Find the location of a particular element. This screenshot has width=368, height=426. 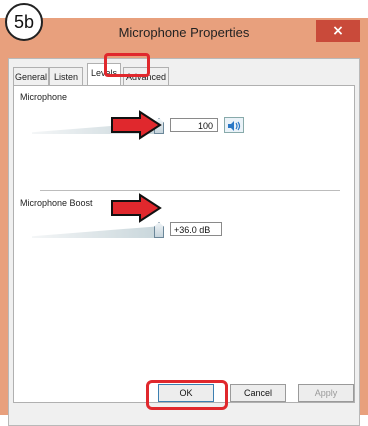

title-bar: Microphone Properties × is located at coordinates (184, 33).